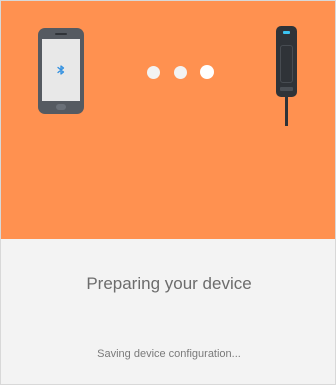  What do you see at coordinates (286, 32) in the screenshot?
I see `device-led` at bounding box center [286, 32].